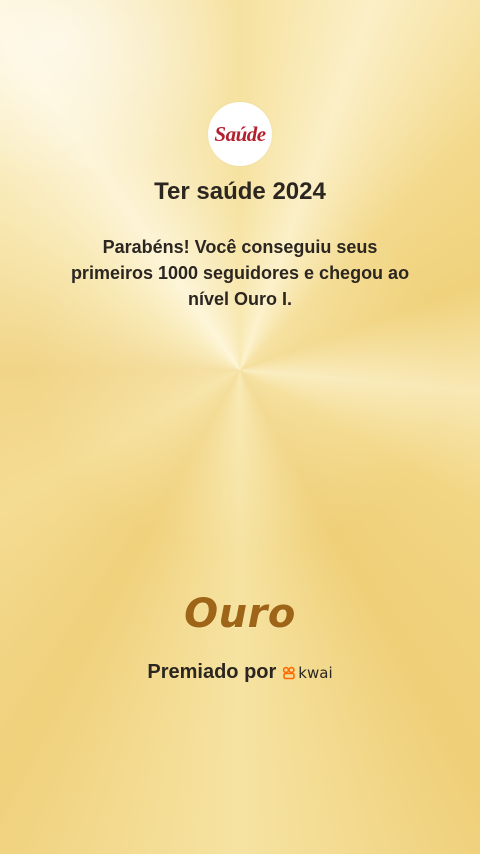  Describe the element at coordinates (240, 614) in the screenshot. I see `level-name: Ouro` at that location.